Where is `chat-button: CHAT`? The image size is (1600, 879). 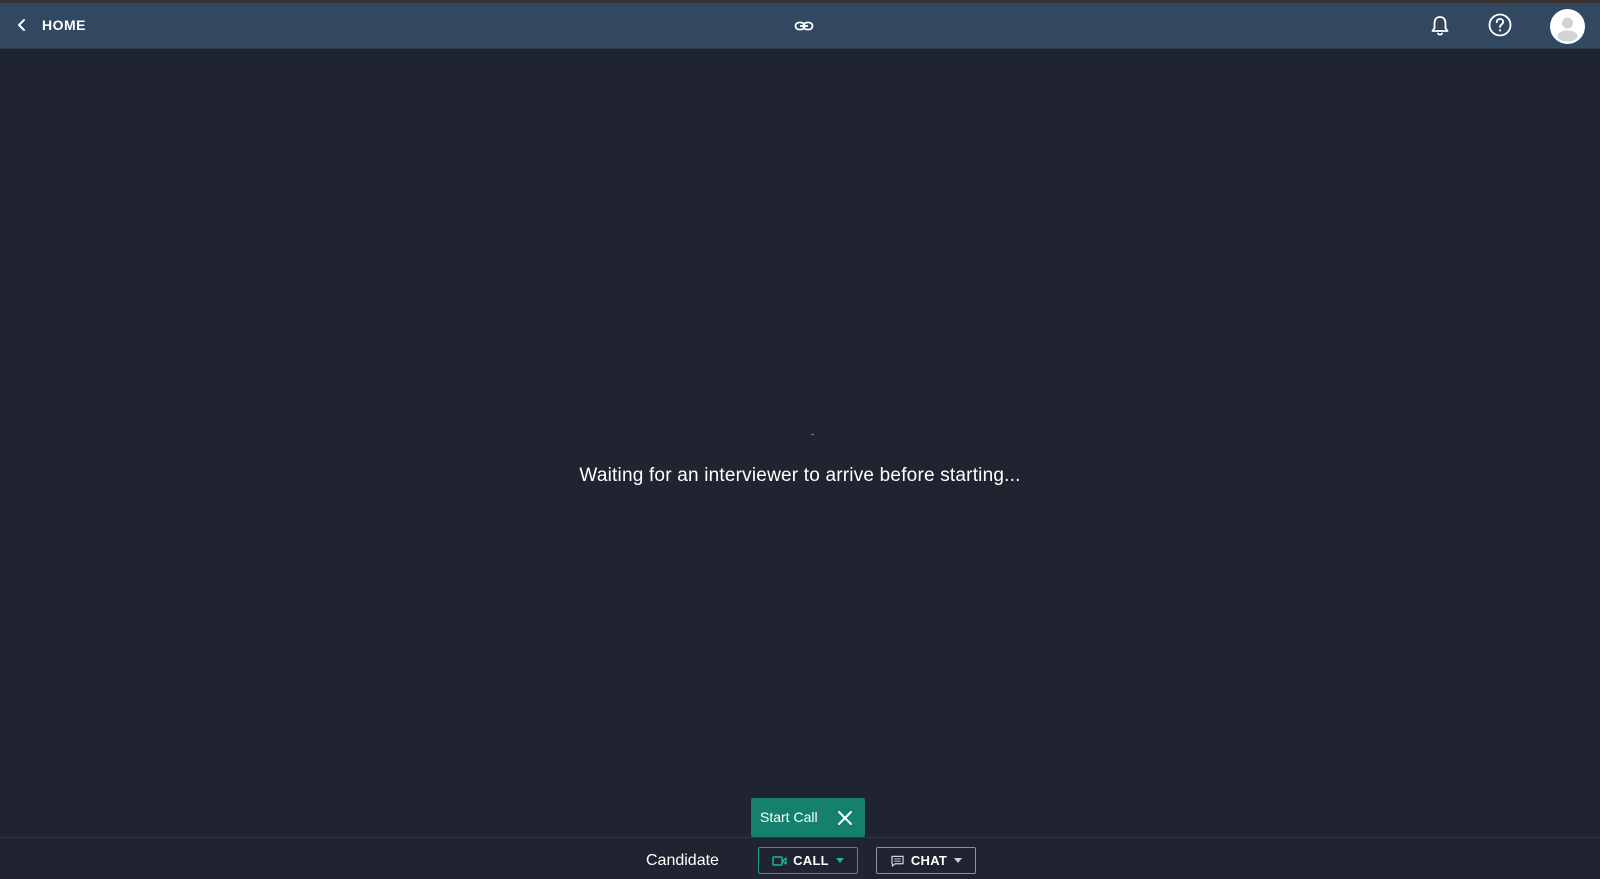 chat-button: CHAT is located at coordinates (926, 860).